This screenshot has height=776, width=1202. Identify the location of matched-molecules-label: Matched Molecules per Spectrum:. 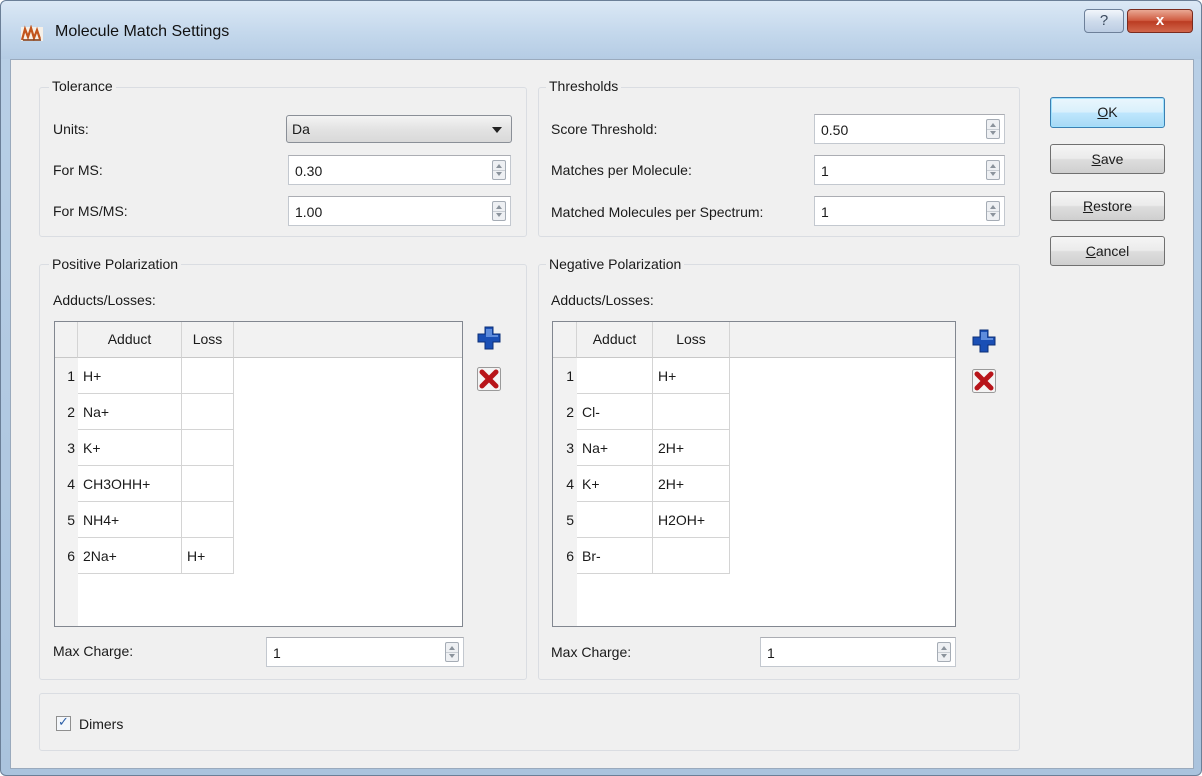
(657, 212).